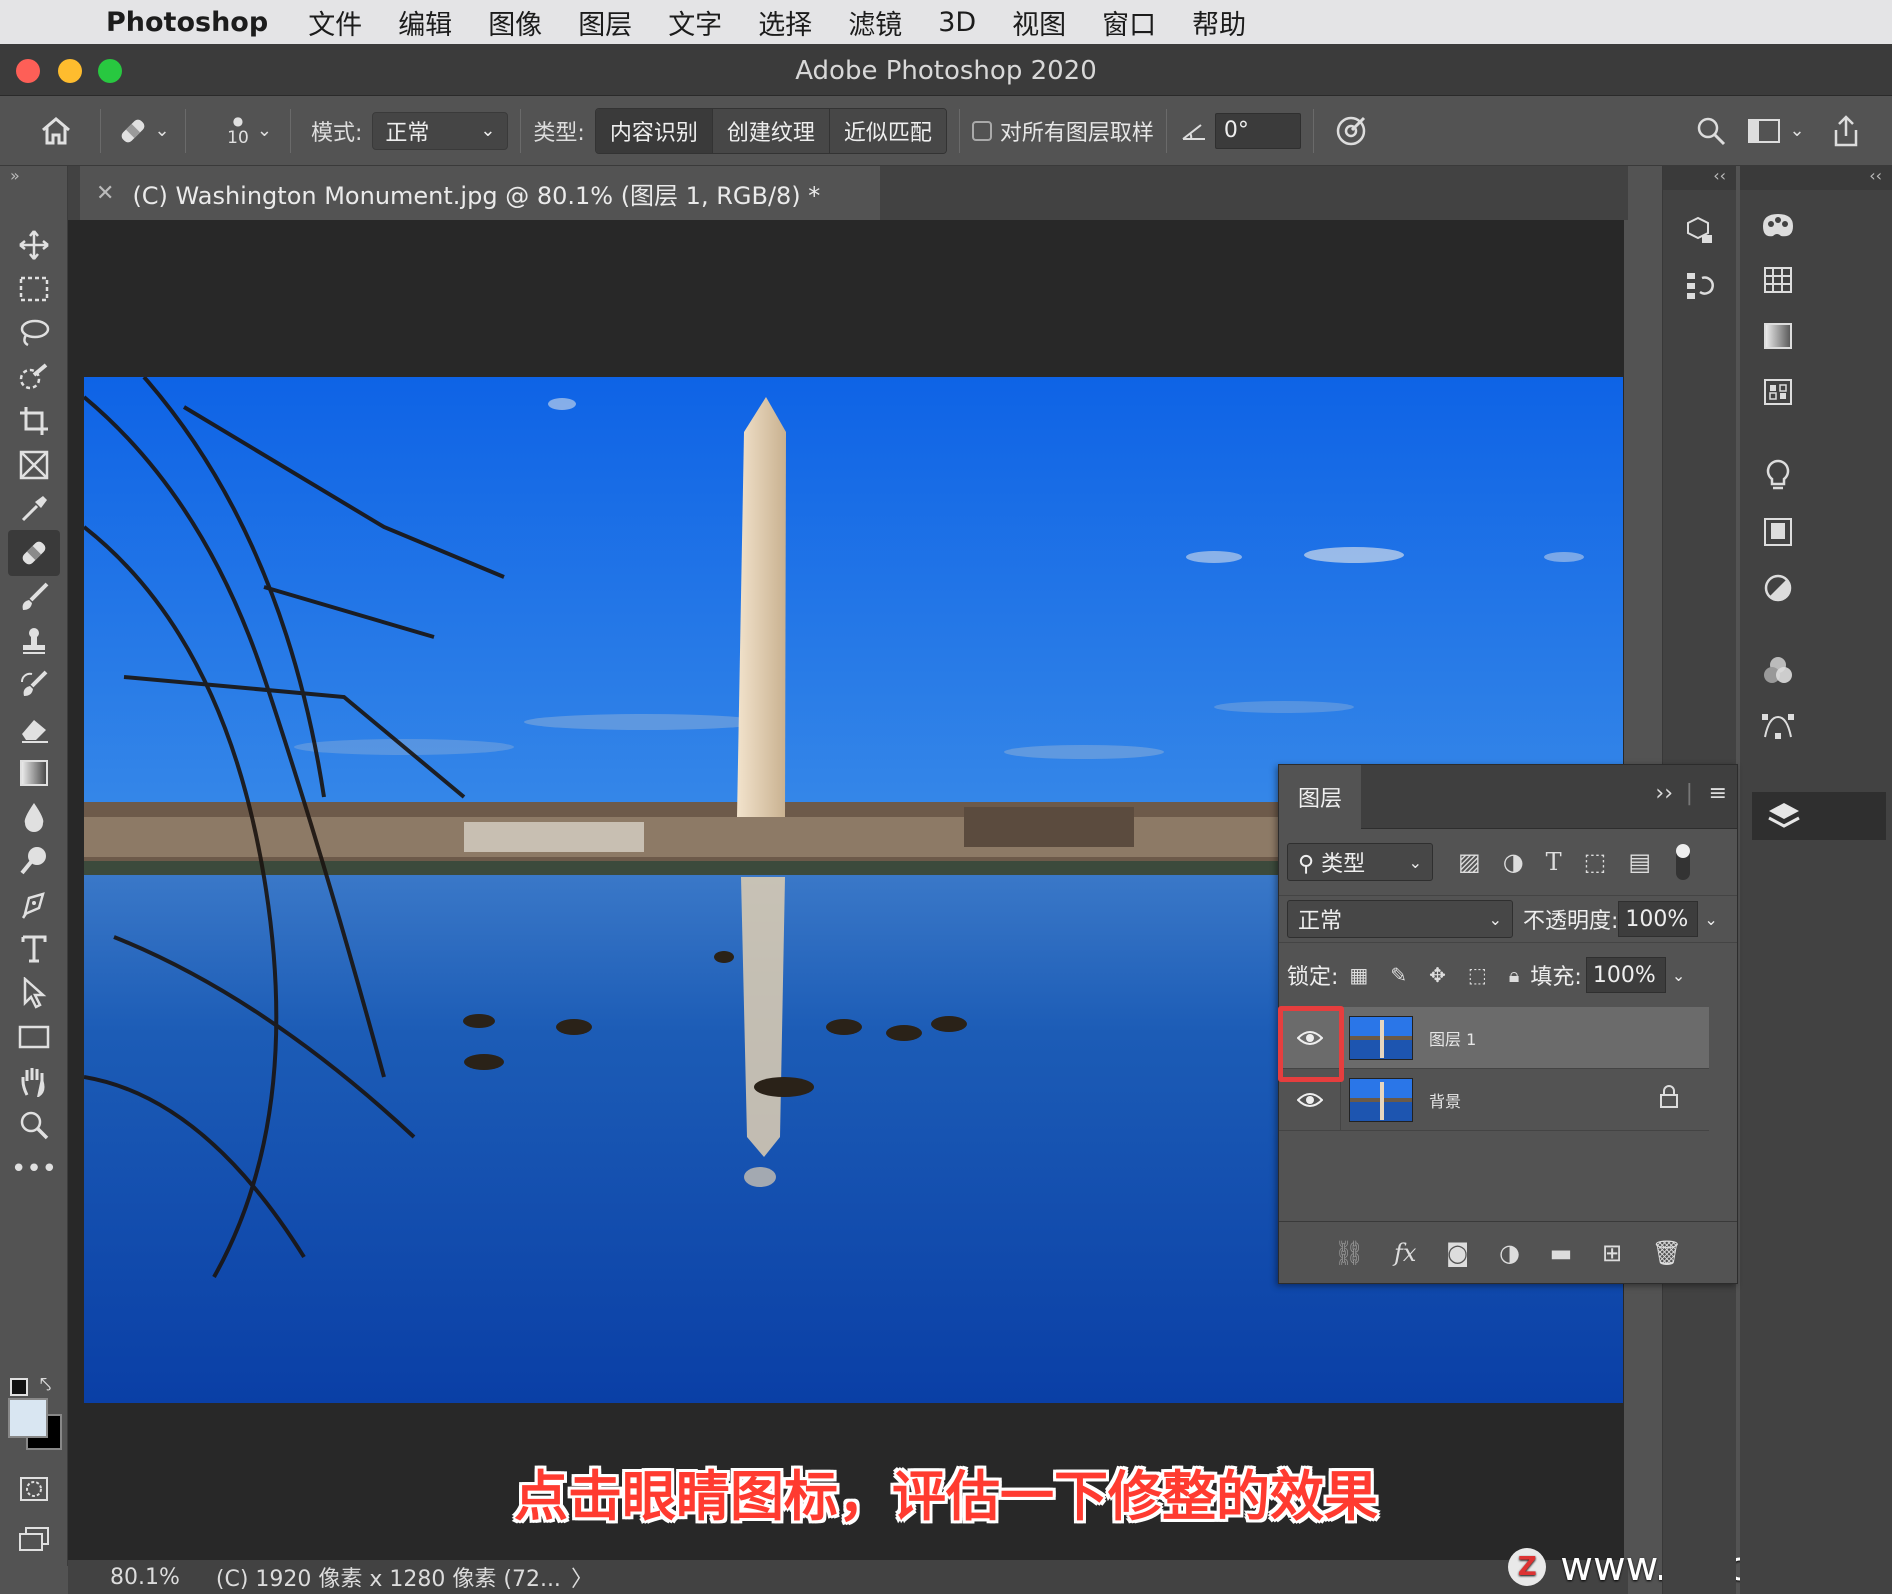 Image resolution: width=1892 pixels, height=1594 pixels. I want to click on gradient-tool-icon, so click(34, 773).